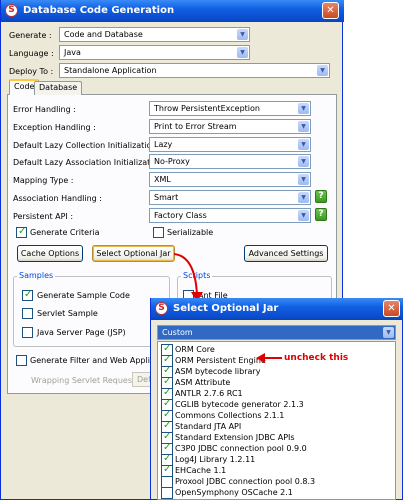 The image size is (403, 500). What do you see at coordinates (269, 358) in the screenshot?
I see `annotation-arrow` at bounding box center [269, 358].